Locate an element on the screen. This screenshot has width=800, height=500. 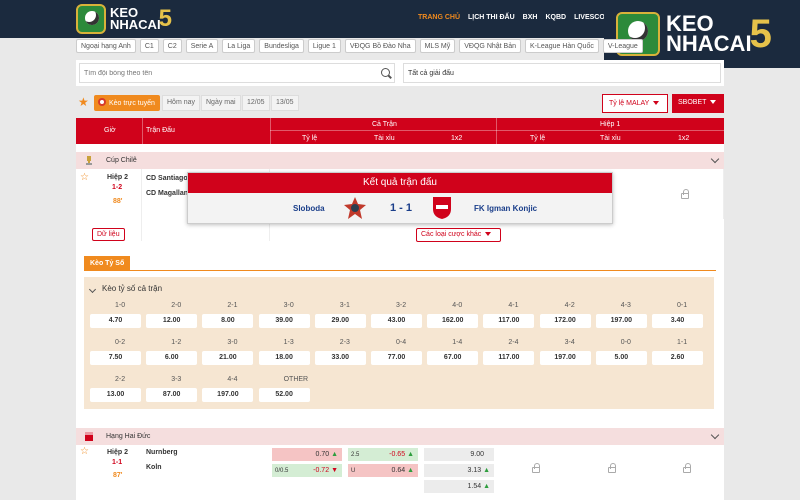
day-tab-tomorrow: Ngày mai is located at coordinates (221, 103).